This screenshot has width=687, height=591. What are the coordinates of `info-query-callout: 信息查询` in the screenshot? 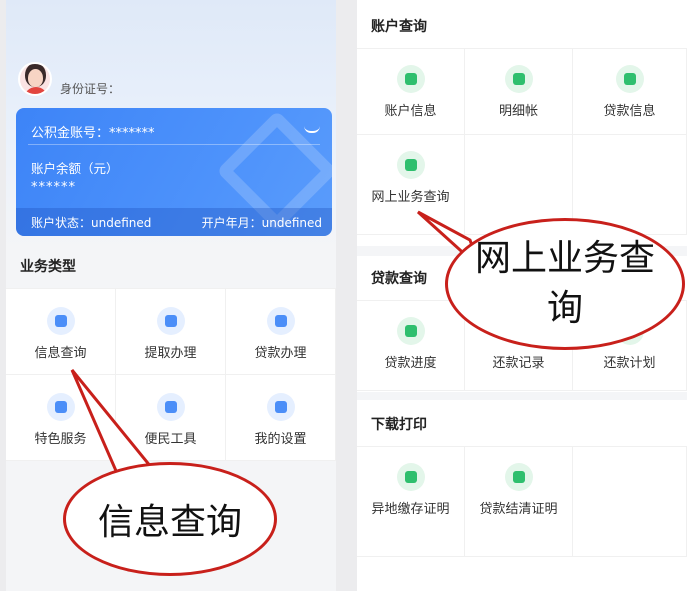 It's located at (170, 519).